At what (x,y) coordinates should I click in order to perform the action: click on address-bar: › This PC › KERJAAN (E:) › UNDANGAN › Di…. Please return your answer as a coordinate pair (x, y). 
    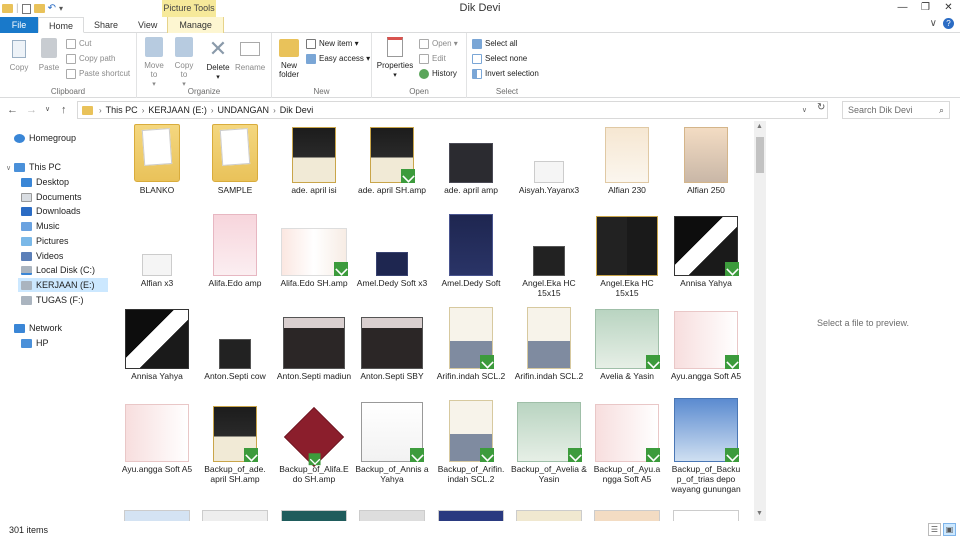
    Looking at the image, I should click on (452, 110).